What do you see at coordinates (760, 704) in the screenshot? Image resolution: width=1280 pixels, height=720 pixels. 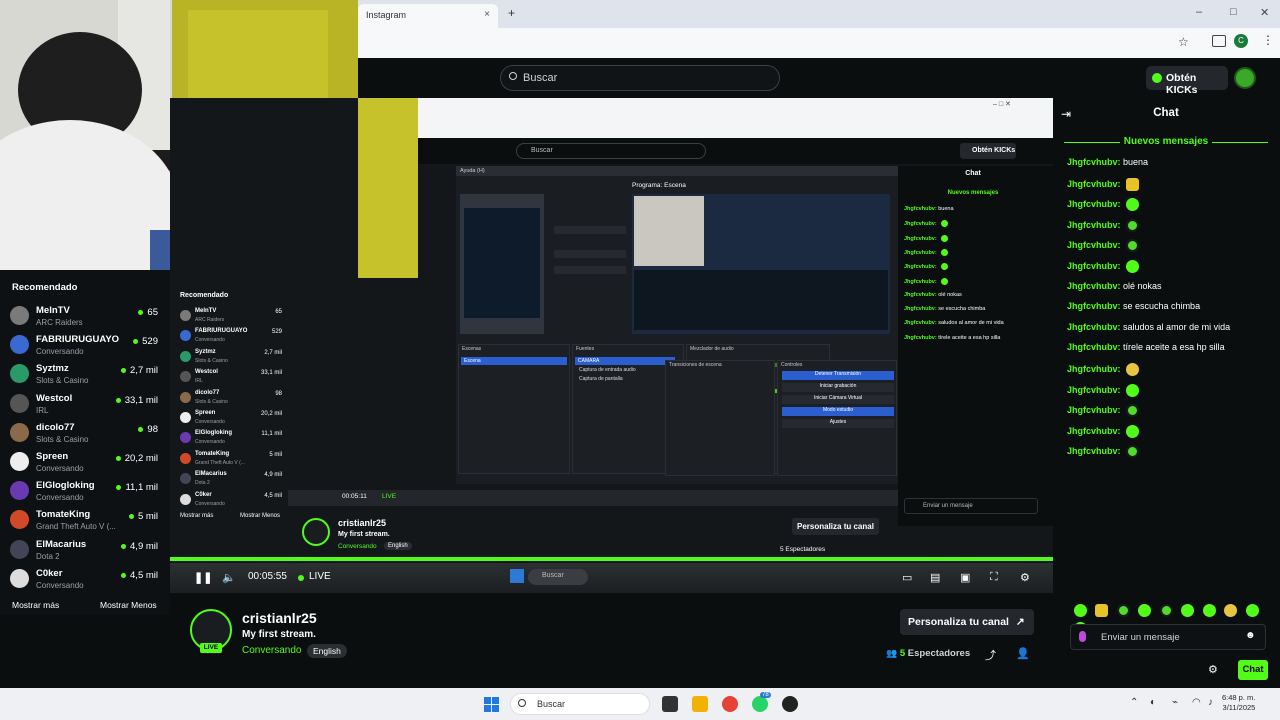 I see `whatsapp-icon` at bounding box center [760, 704].